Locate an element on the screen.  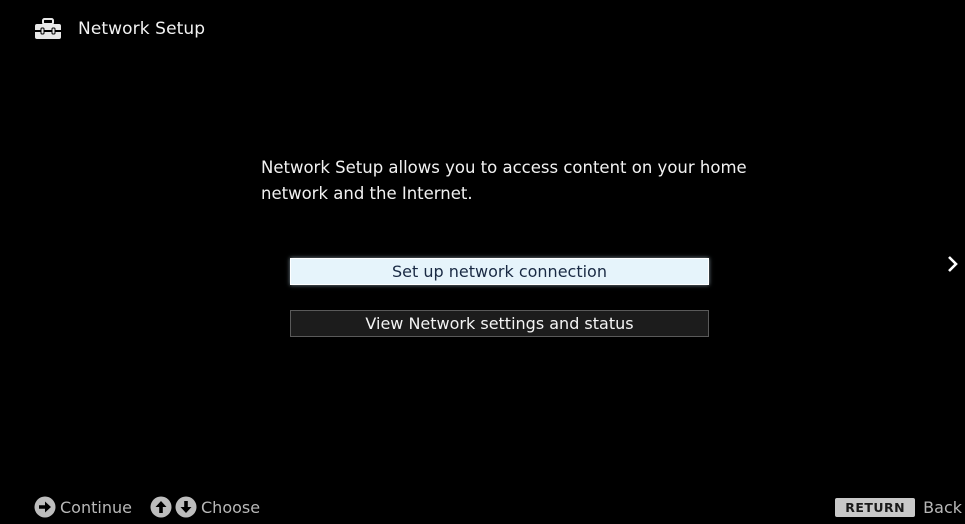
continue-hint: Continue is located at coordinates (83, 507).